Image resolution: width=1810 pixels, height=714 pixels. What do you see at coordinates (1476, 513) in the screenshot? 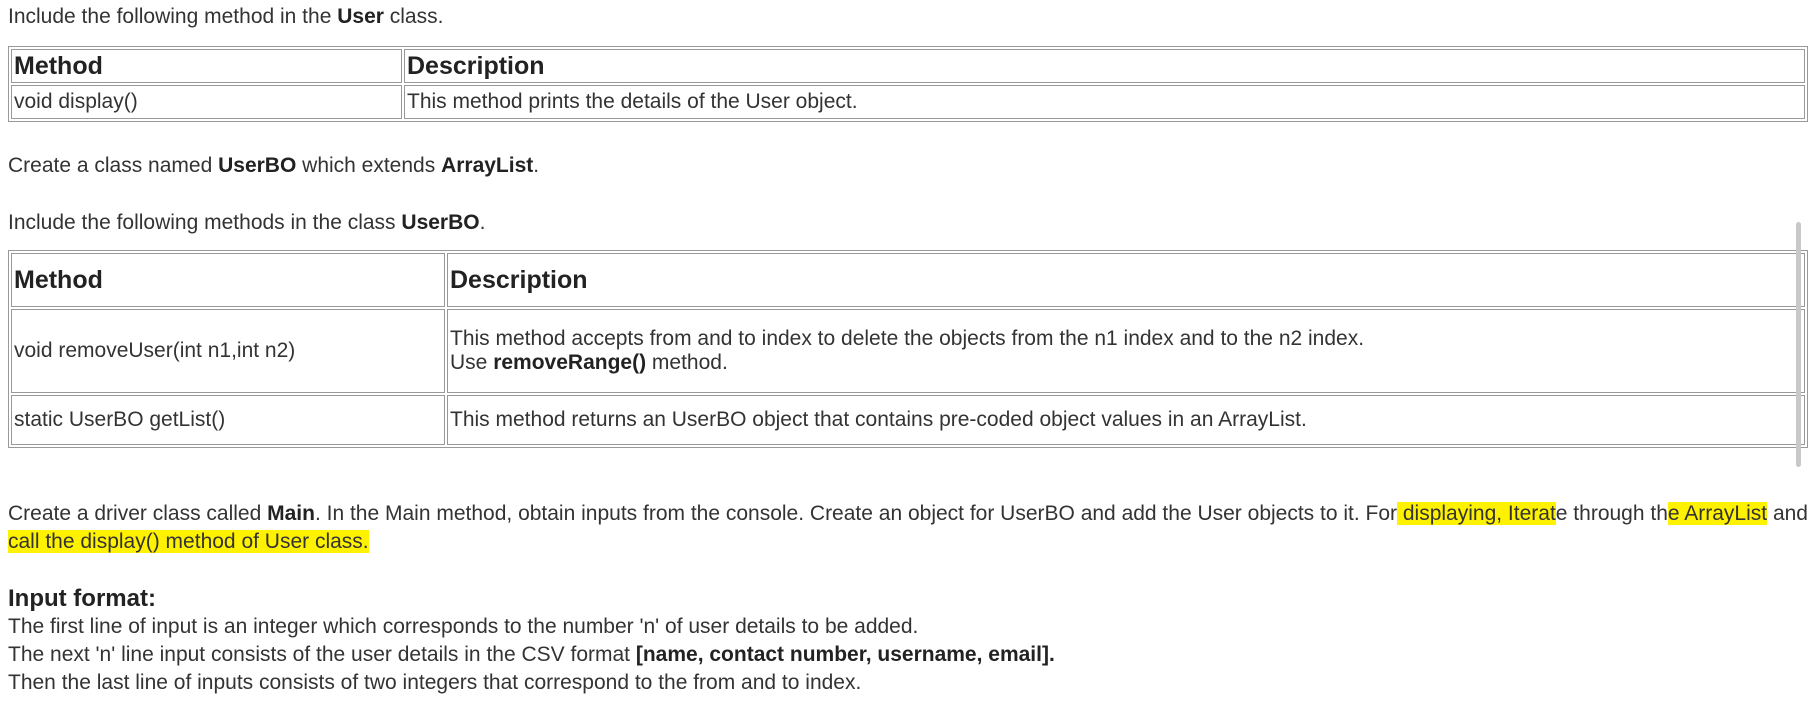
I see `highlight: displaying, Iterat` at bounding box center [1476, 513].